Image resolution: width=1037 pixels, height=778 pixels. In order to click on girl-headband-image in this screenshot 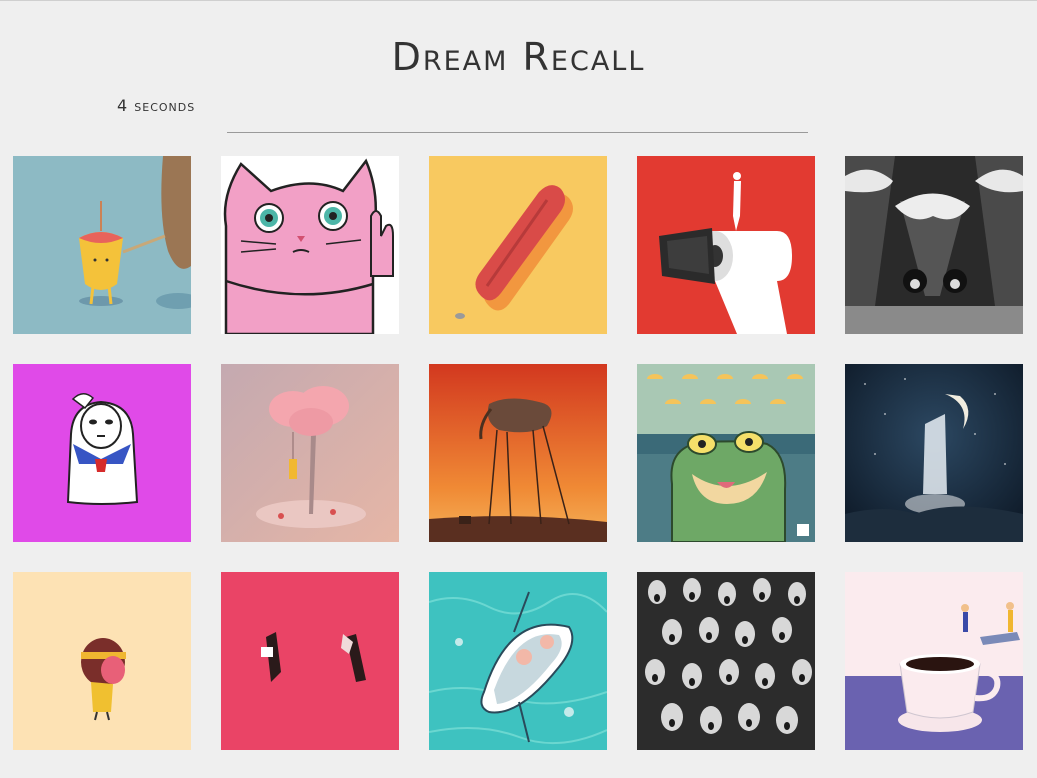, I will do `click(102, 661)`.